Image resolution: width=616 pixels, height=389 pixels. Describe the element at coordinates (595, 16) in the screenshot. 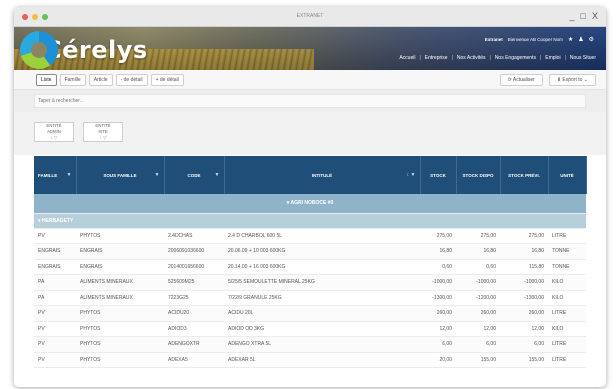

I see `close-icon: X` at that location.